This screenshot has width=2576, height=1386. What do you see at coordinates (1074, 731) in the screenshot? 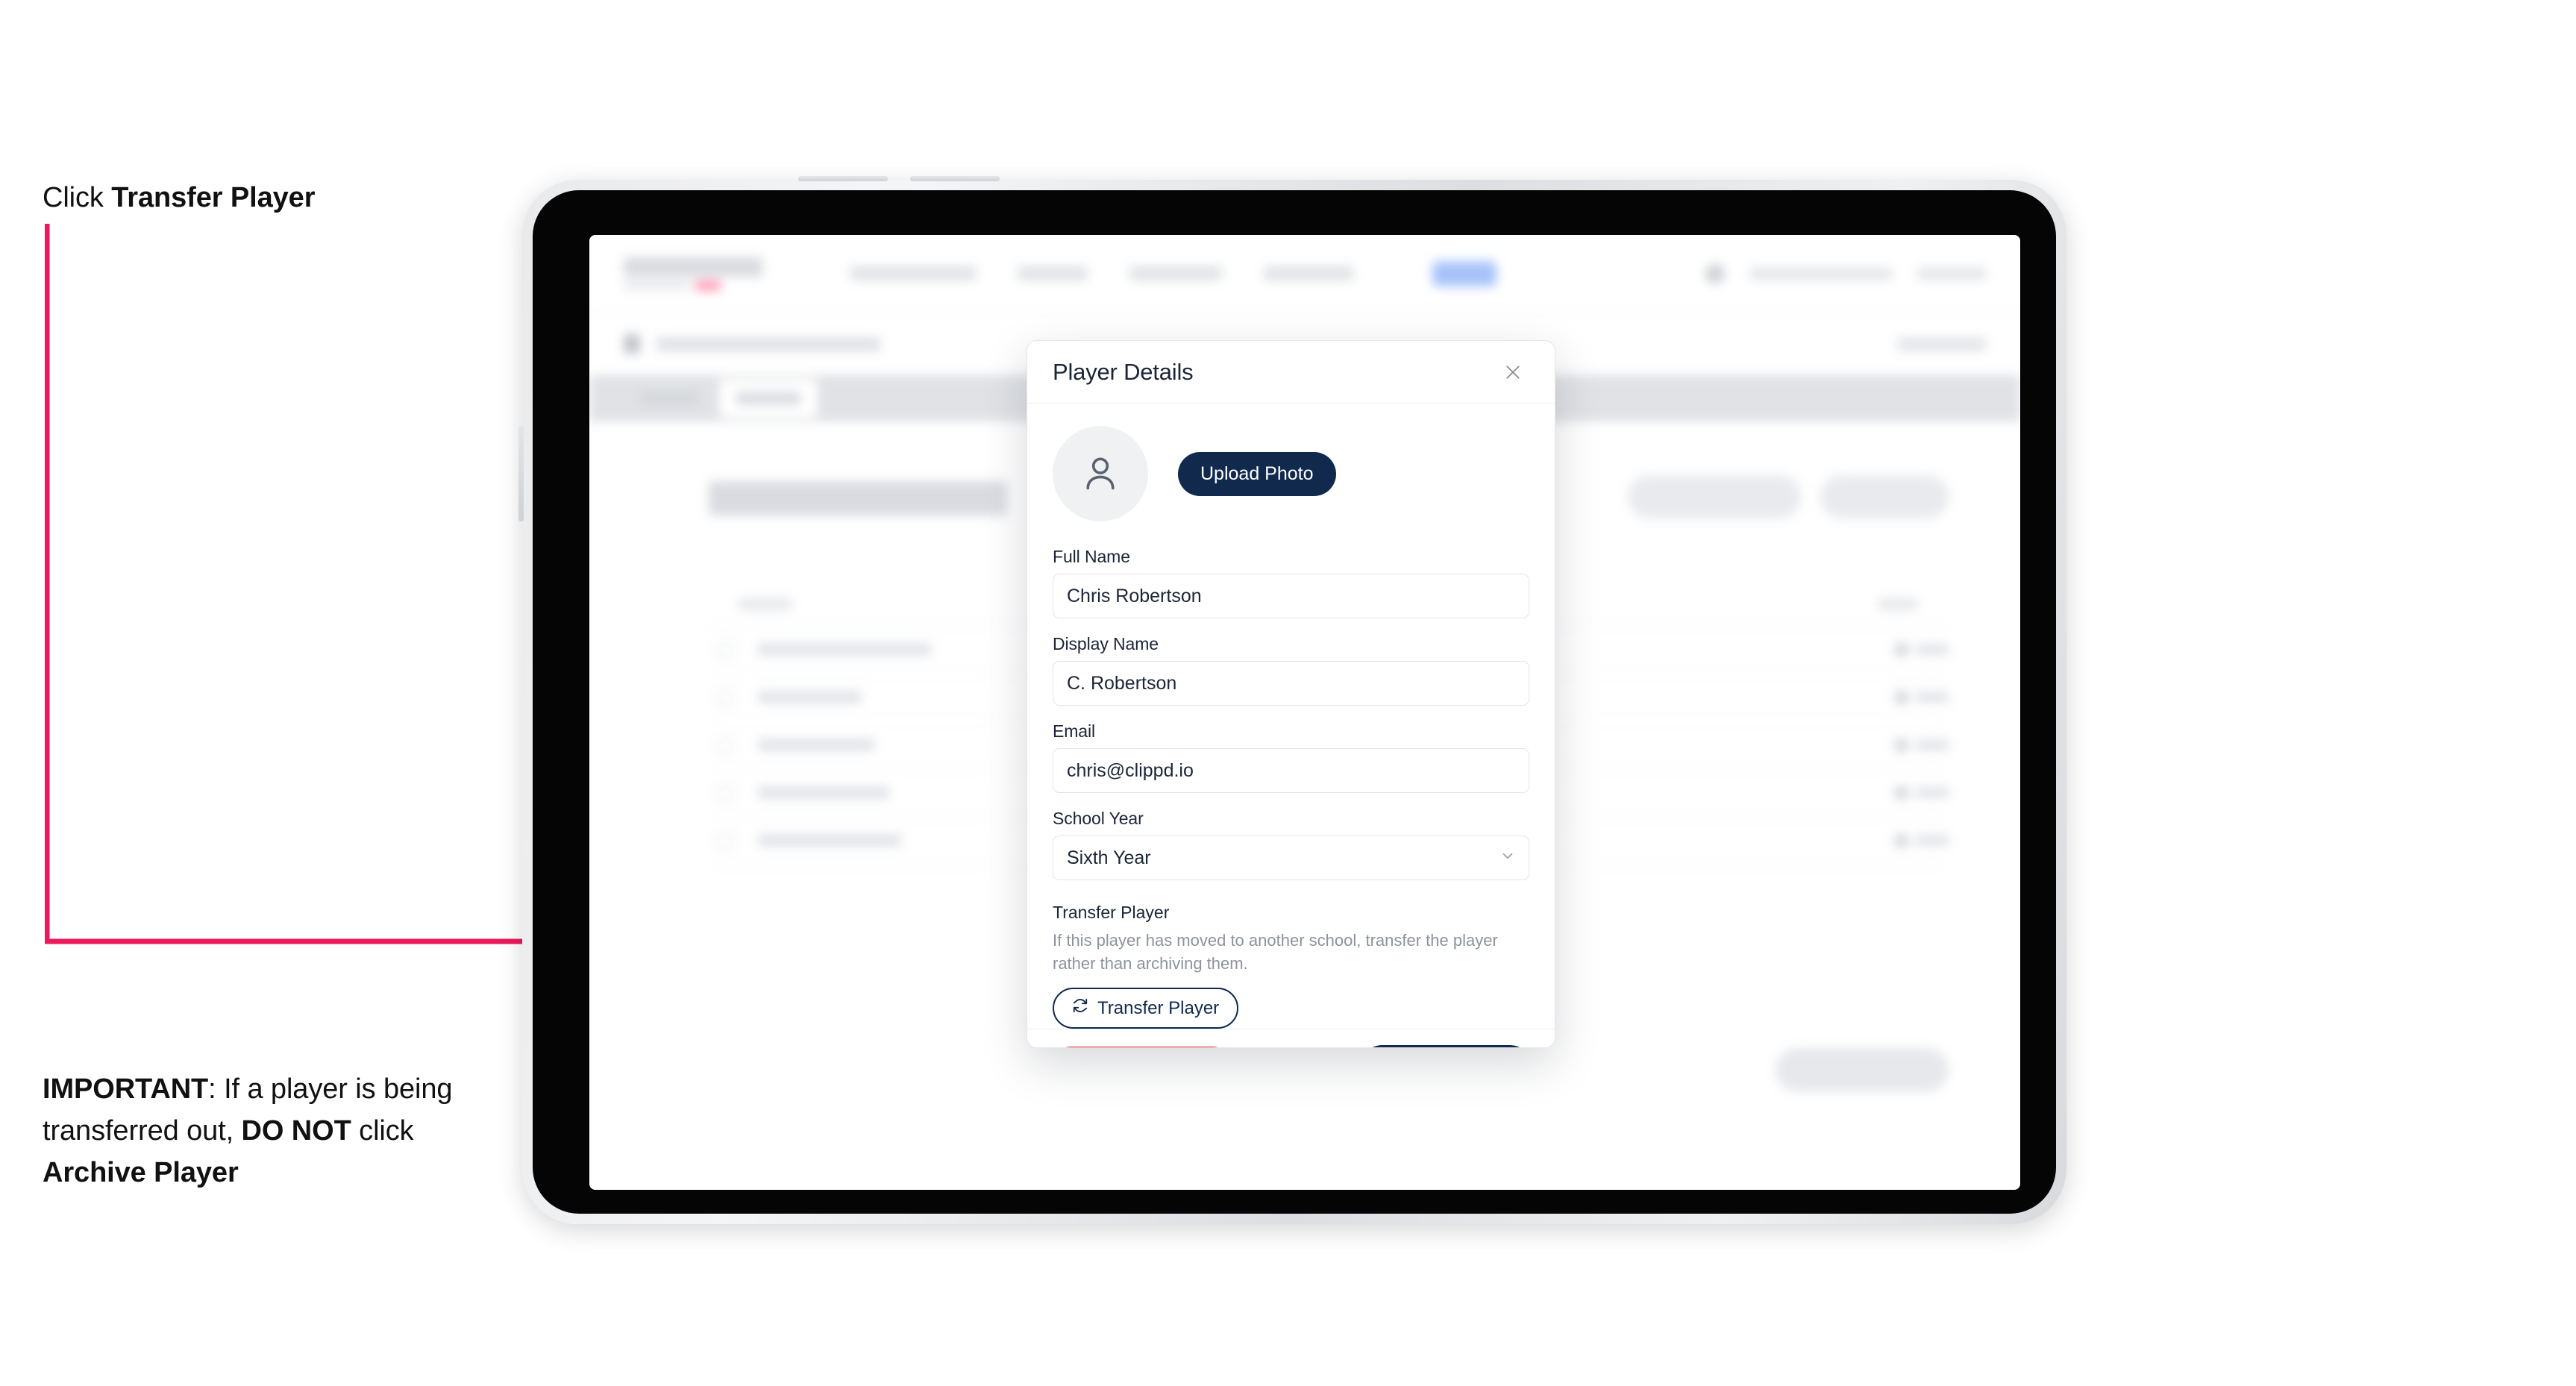
I see `field-label-email: Email` at bounding box center [1074, 731].